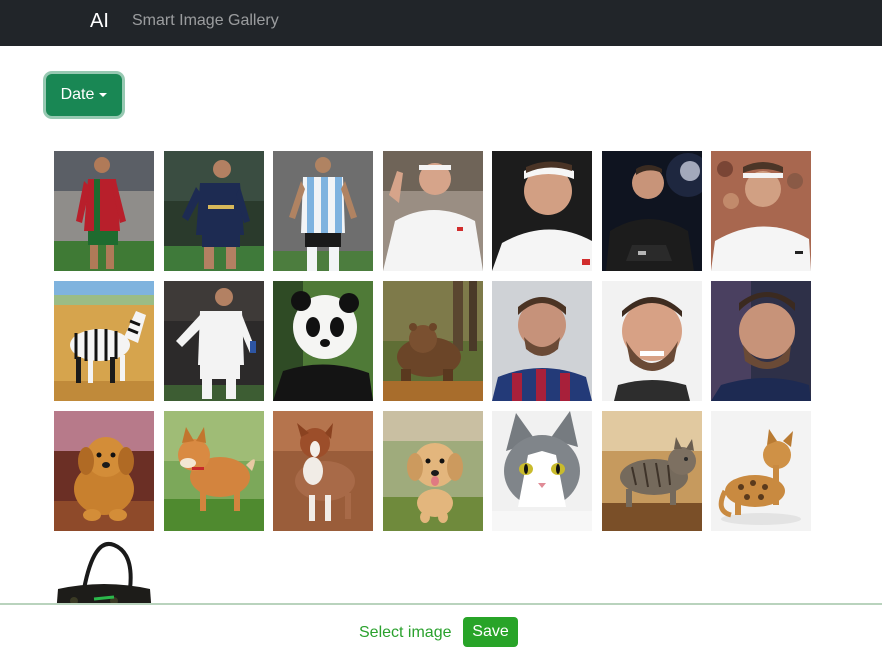 The image size is (882, 661). I want to click on soccer-player-smiling-portrait-image, so click(651, 341).